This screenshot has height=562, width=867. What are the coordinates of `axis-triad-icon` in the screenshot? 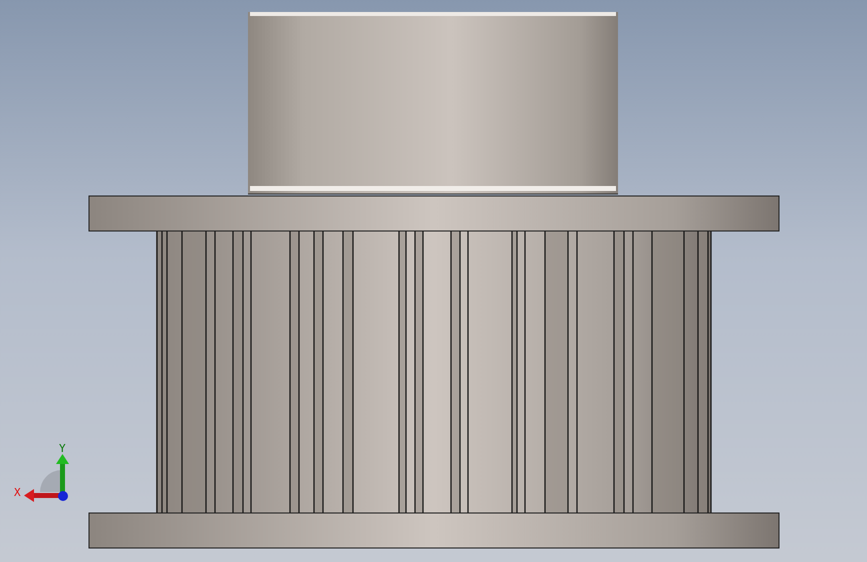 It's located at (46, 478).